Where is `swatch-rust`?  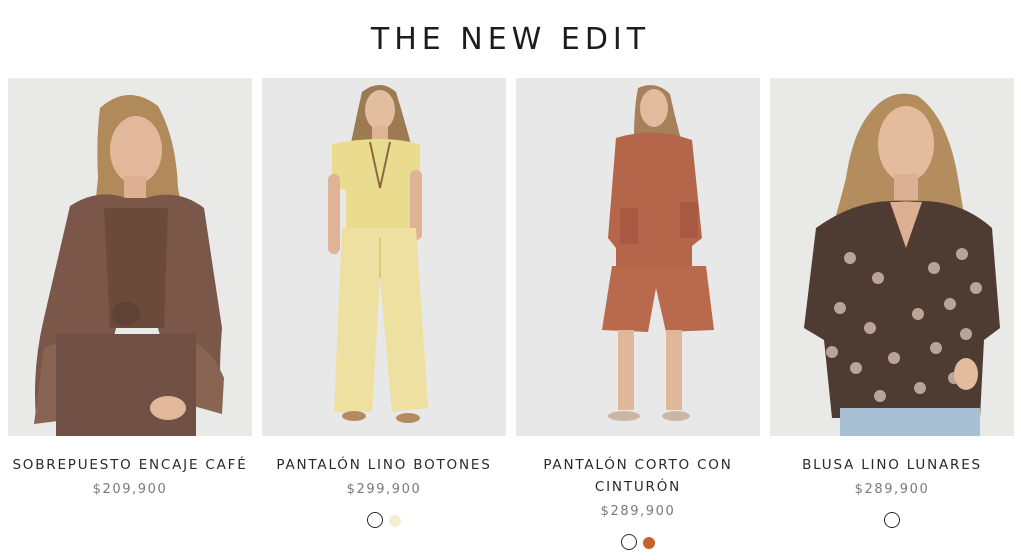
swatch-rust is located at coordinates (649, 543).